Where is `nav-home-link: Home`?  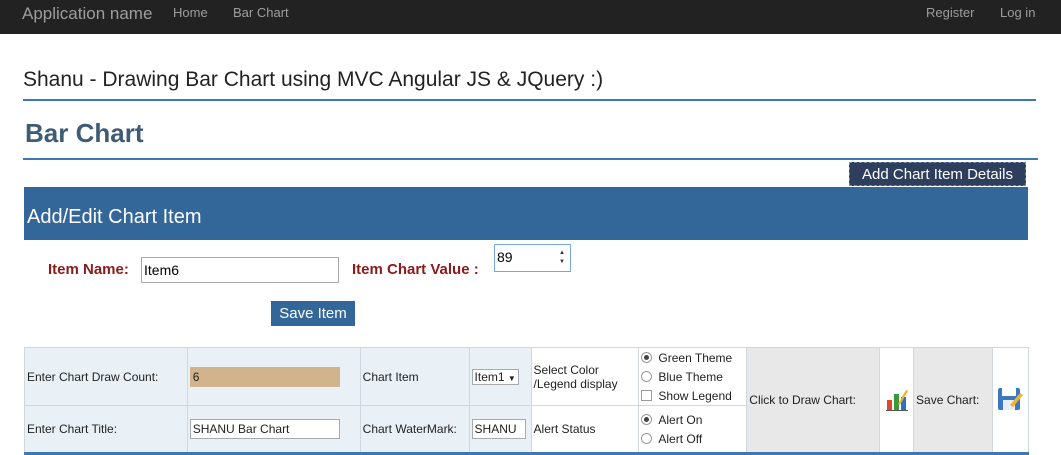 nav-home-link: Home is located at coordinates (190, 12).